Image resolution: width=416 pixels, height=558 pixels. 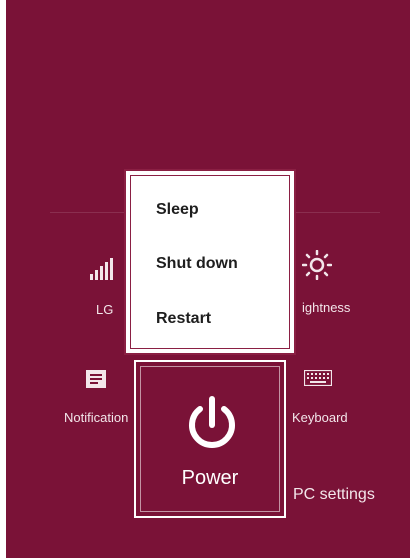 I want to click on keyboard-label: Keyboard, so click(x=320, y=417).